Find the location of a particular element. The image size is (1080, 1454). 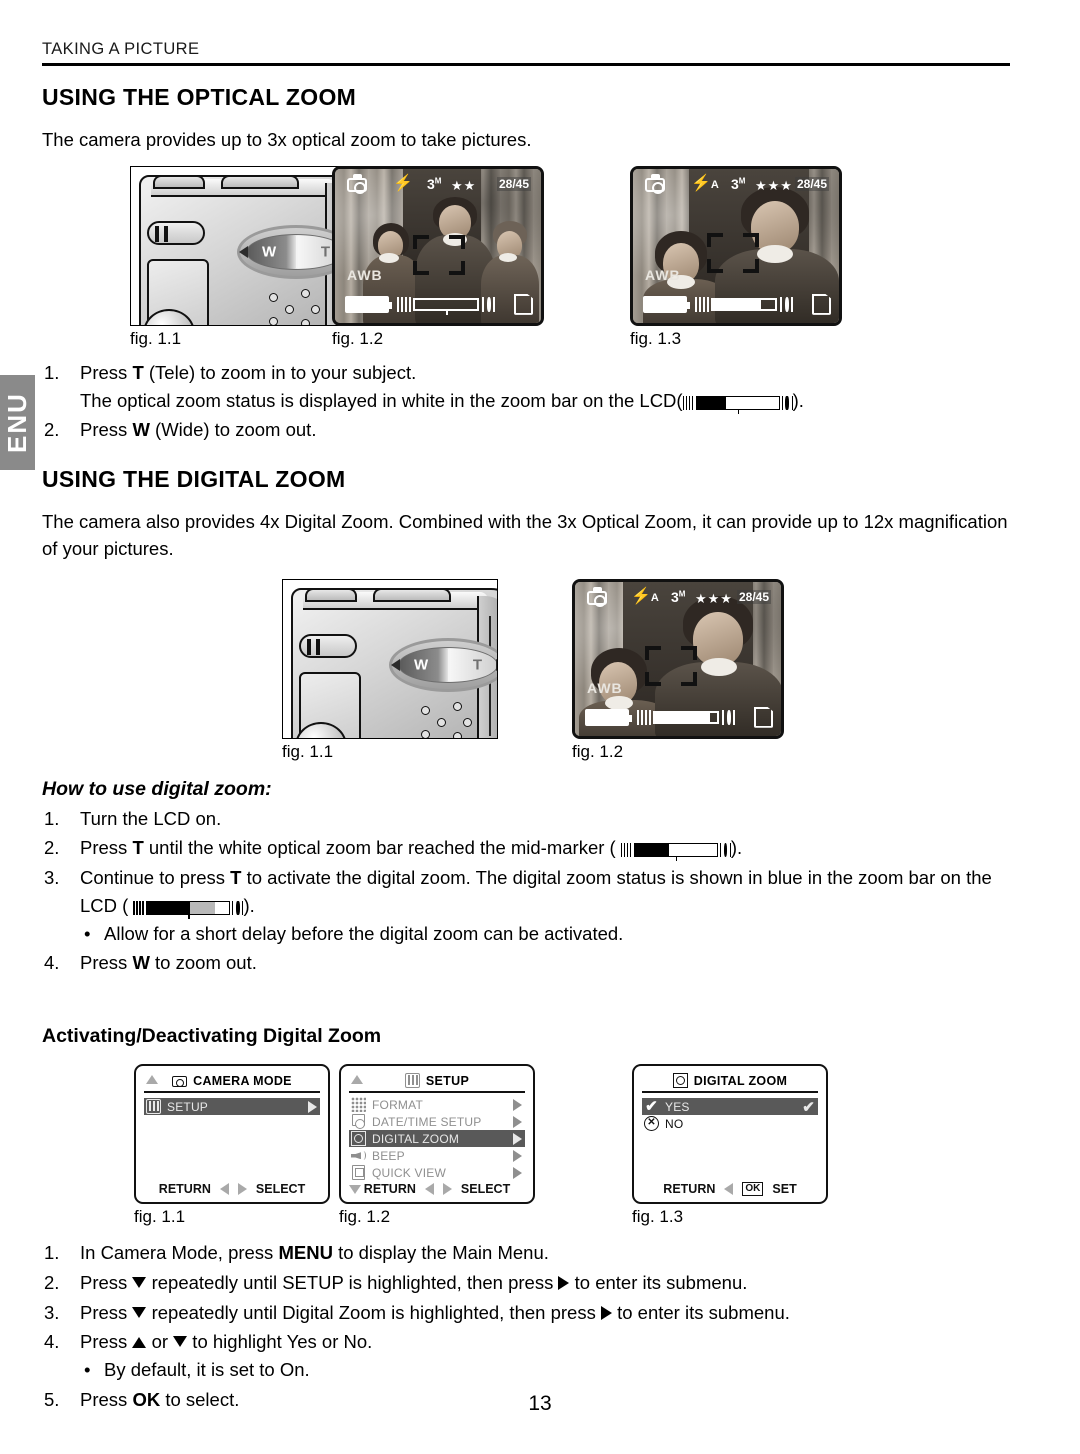

lcd-osd-overlay: ⚡ 3M ★★ 28/45 AWB is located at coordinates (438, 246).